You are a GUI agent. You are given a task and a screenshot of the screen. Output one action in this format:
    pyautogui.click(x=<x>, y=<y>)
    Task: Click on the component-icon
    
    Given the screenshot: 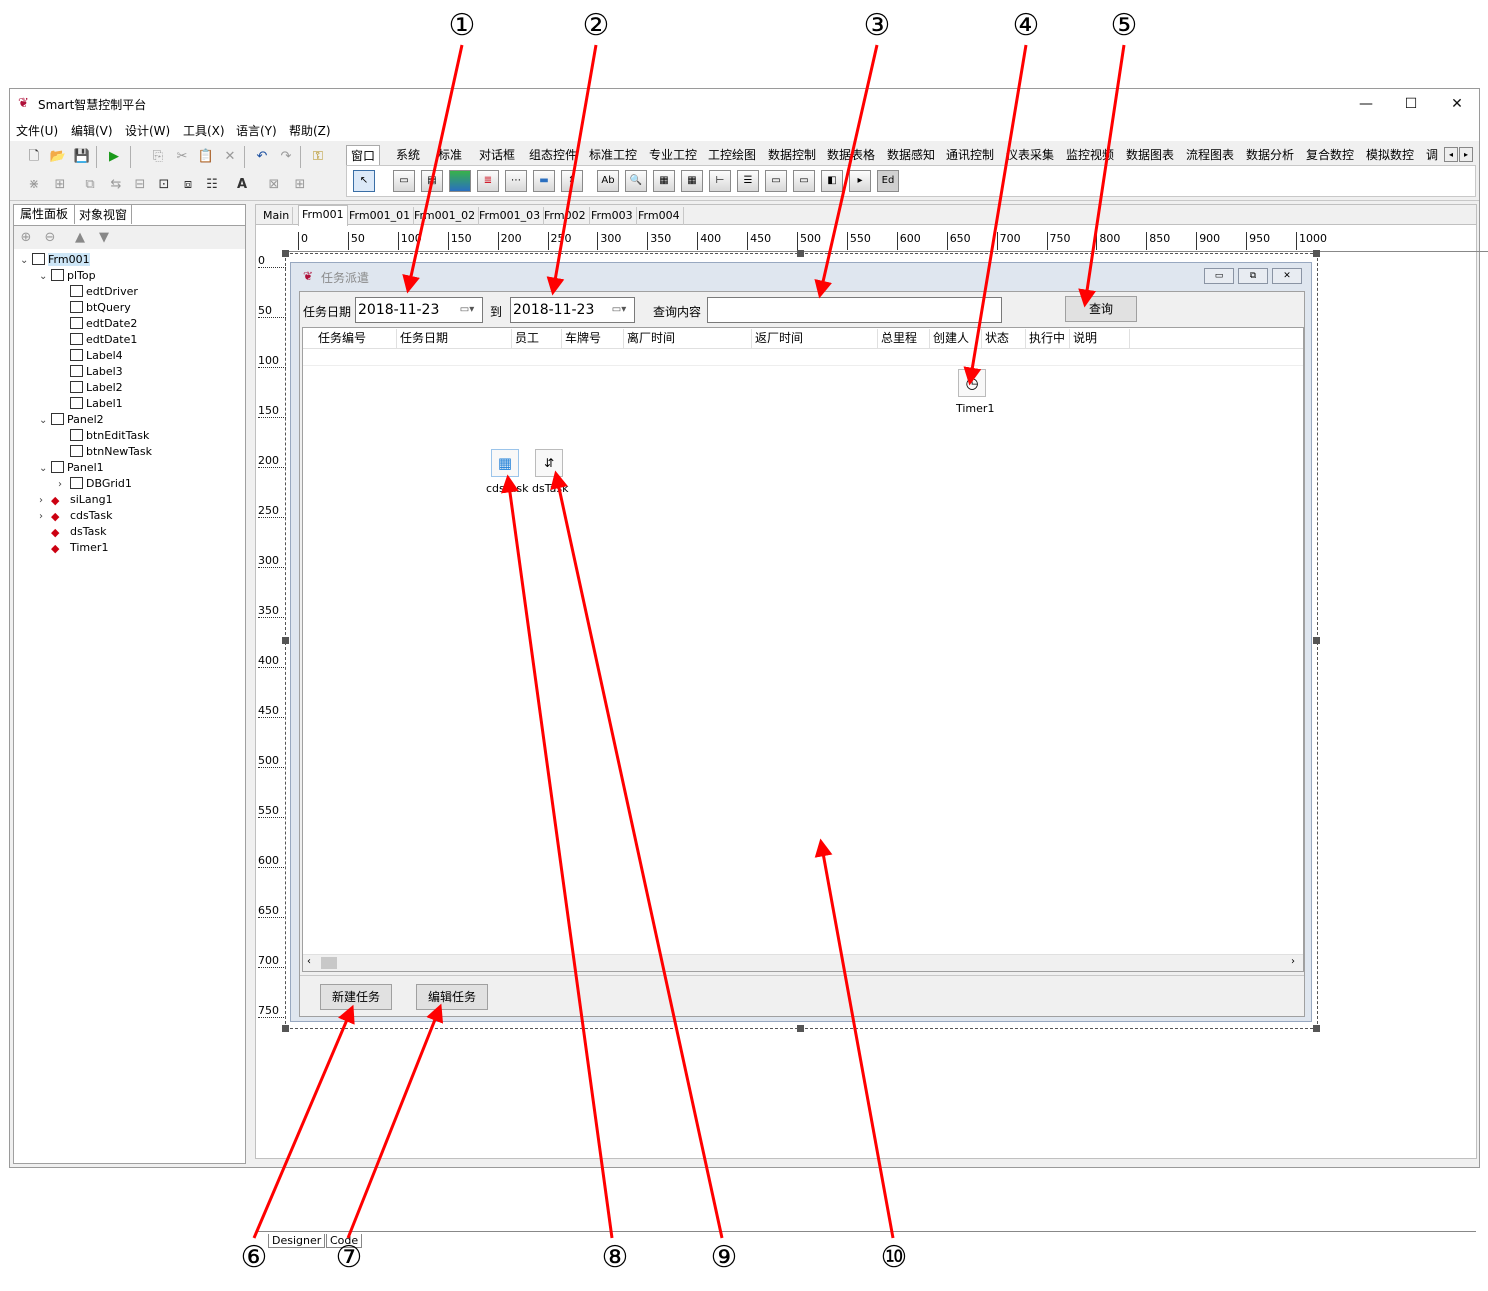 What is the action you would take?
    pyautogui.click(x=460, y=181)
    